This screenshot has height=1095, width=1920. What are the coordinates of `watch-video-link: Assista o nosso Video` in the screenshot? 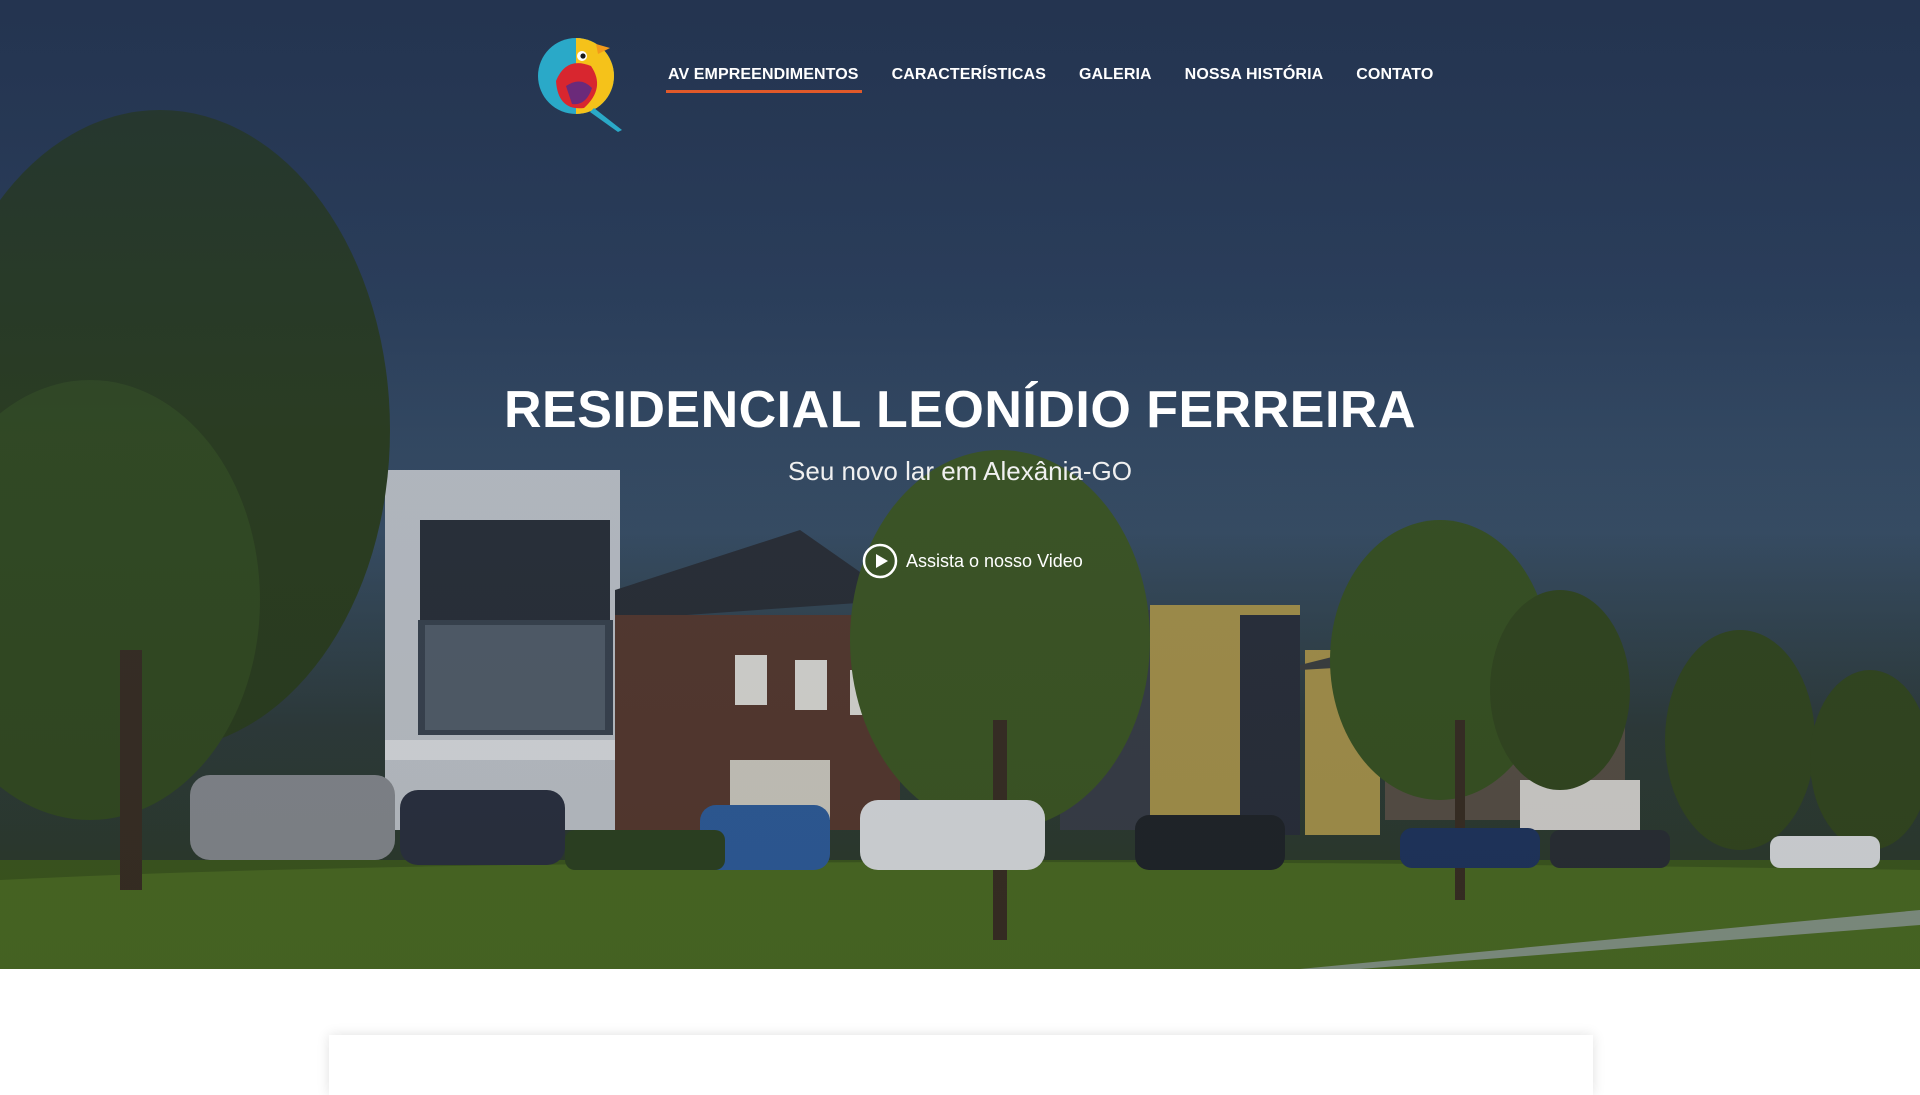 It's located at (972, 561).